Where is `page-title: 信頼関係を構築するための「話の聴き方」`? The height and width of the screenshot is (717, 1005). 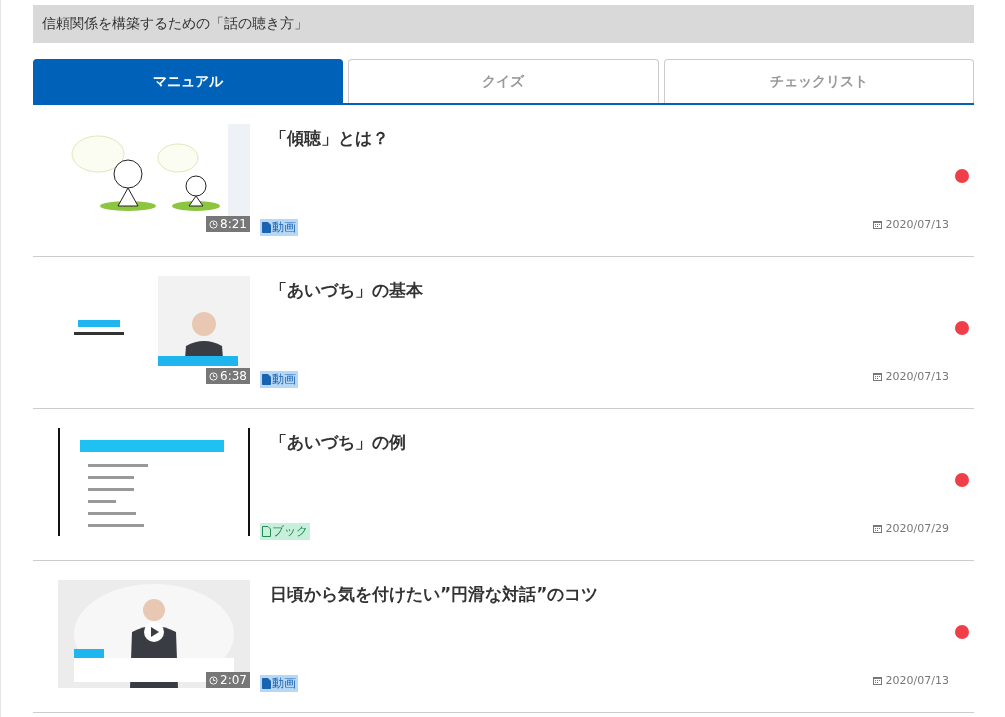
page-title: 信頼関係を構築するための「話の聴き方」 is located at coordinates (503, 24).